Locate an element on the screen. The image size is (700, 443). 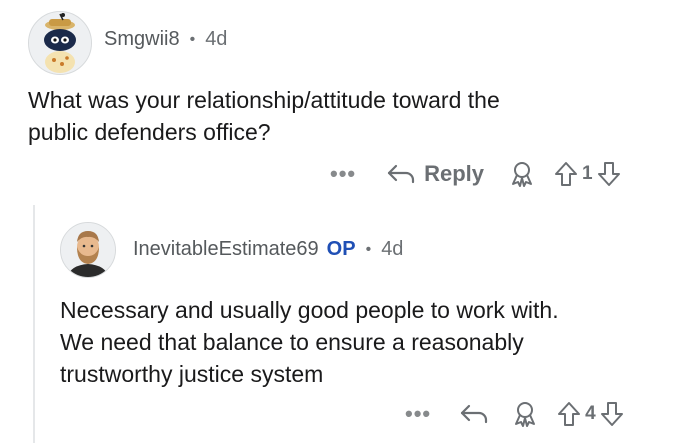
comment-meta: Smgwii8 • 4d is located at coordinates (165, 39).